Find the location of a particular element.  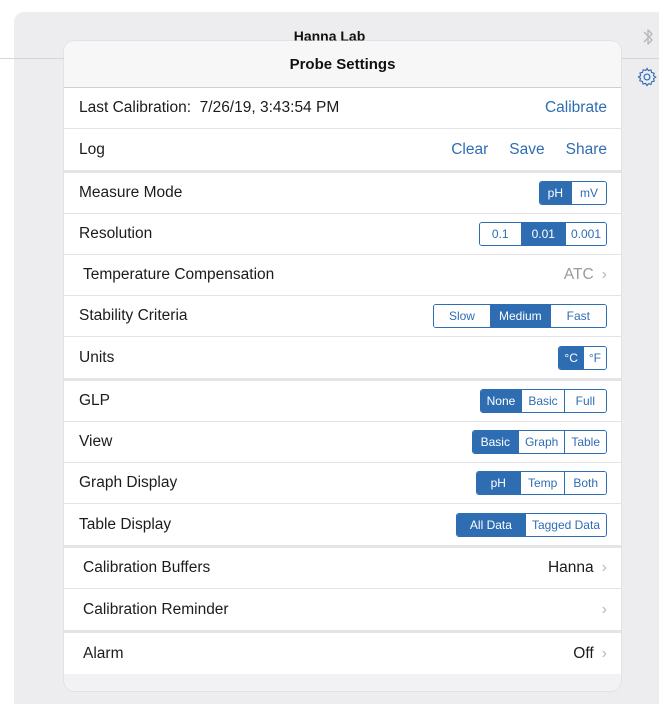

alarm-row: Alarm Off › is located at coordinates (342, 653).